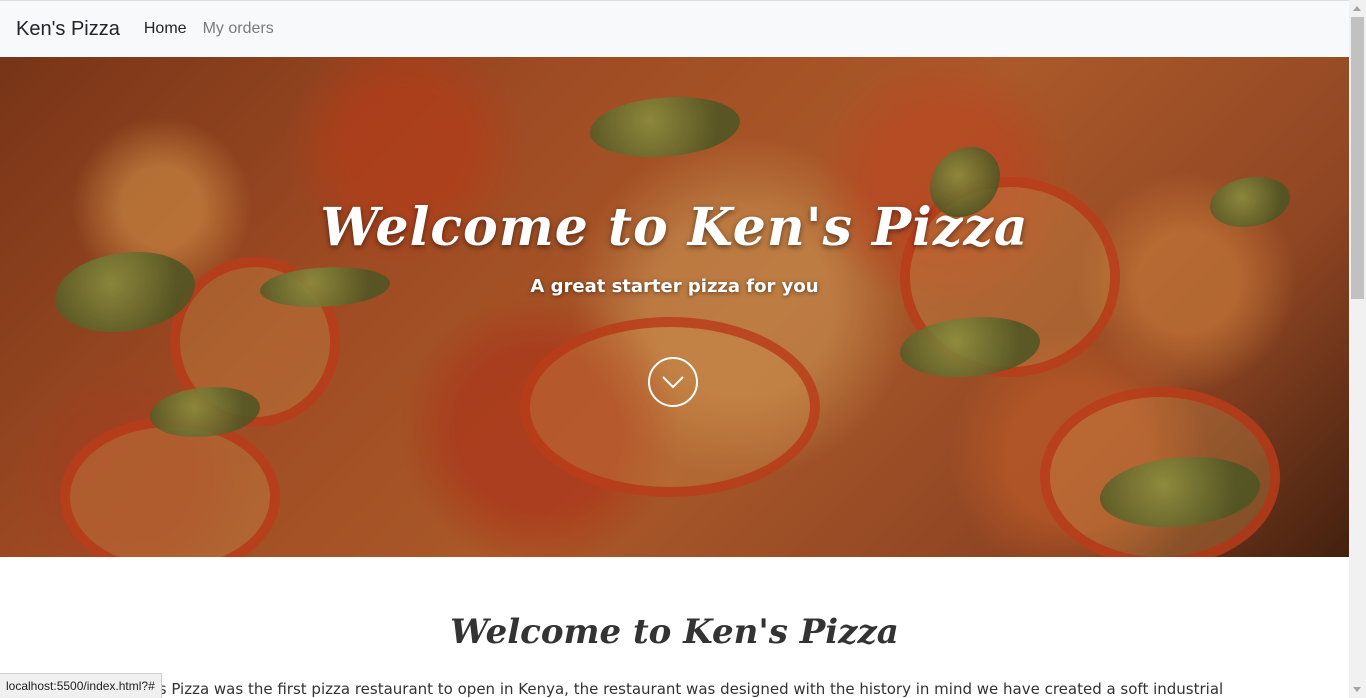 Image resolution: width=1366 pixels, height=698 pixels. What do you see at coordinates (81, 685) in the screenshot?
I see `status-bar-url: localhost:5500/index.html?#` at bounding box center [81, 685].